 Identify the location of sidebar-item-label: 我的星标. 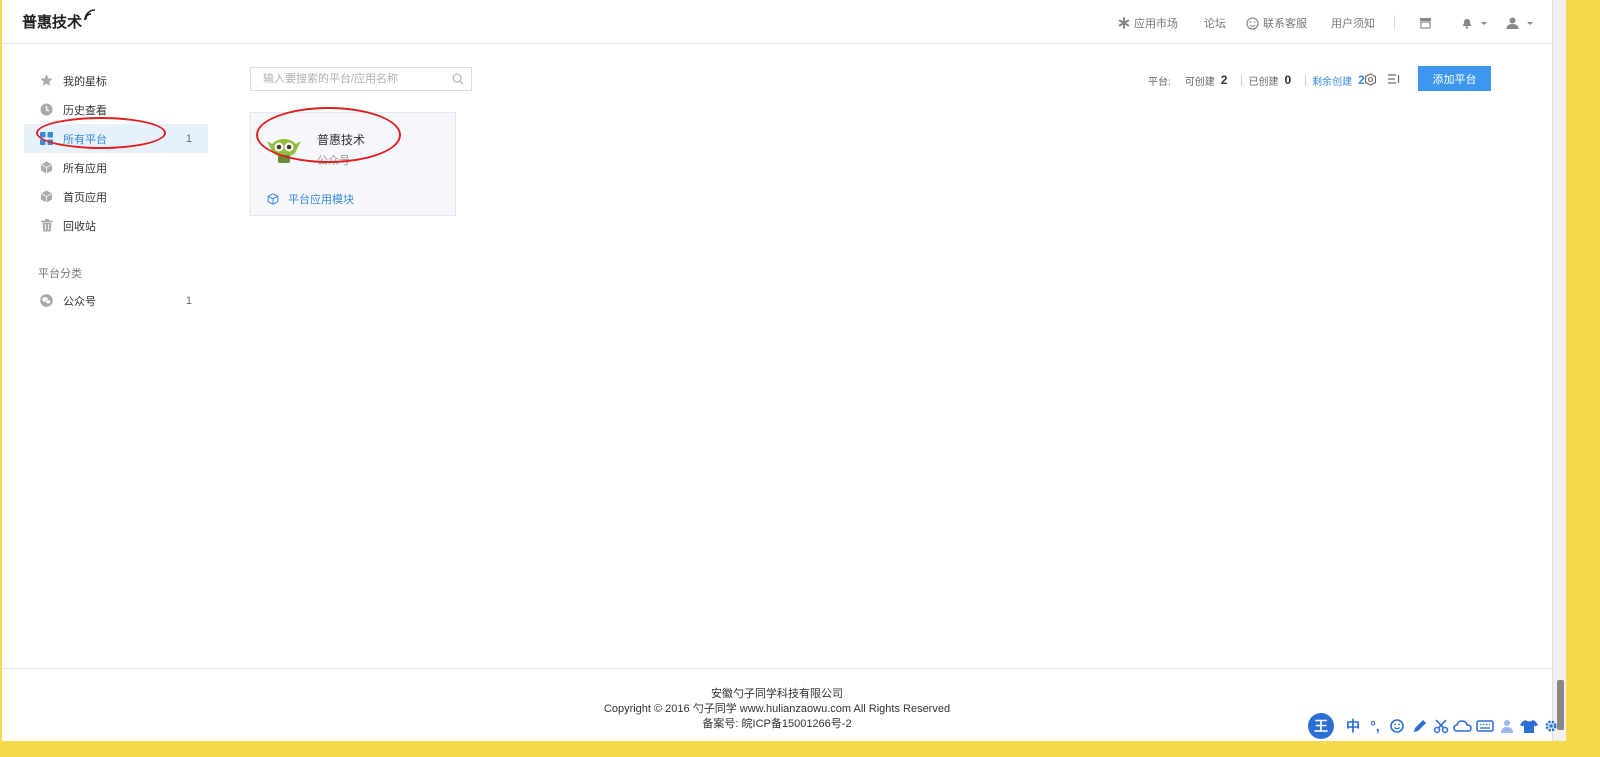
(85, 81).